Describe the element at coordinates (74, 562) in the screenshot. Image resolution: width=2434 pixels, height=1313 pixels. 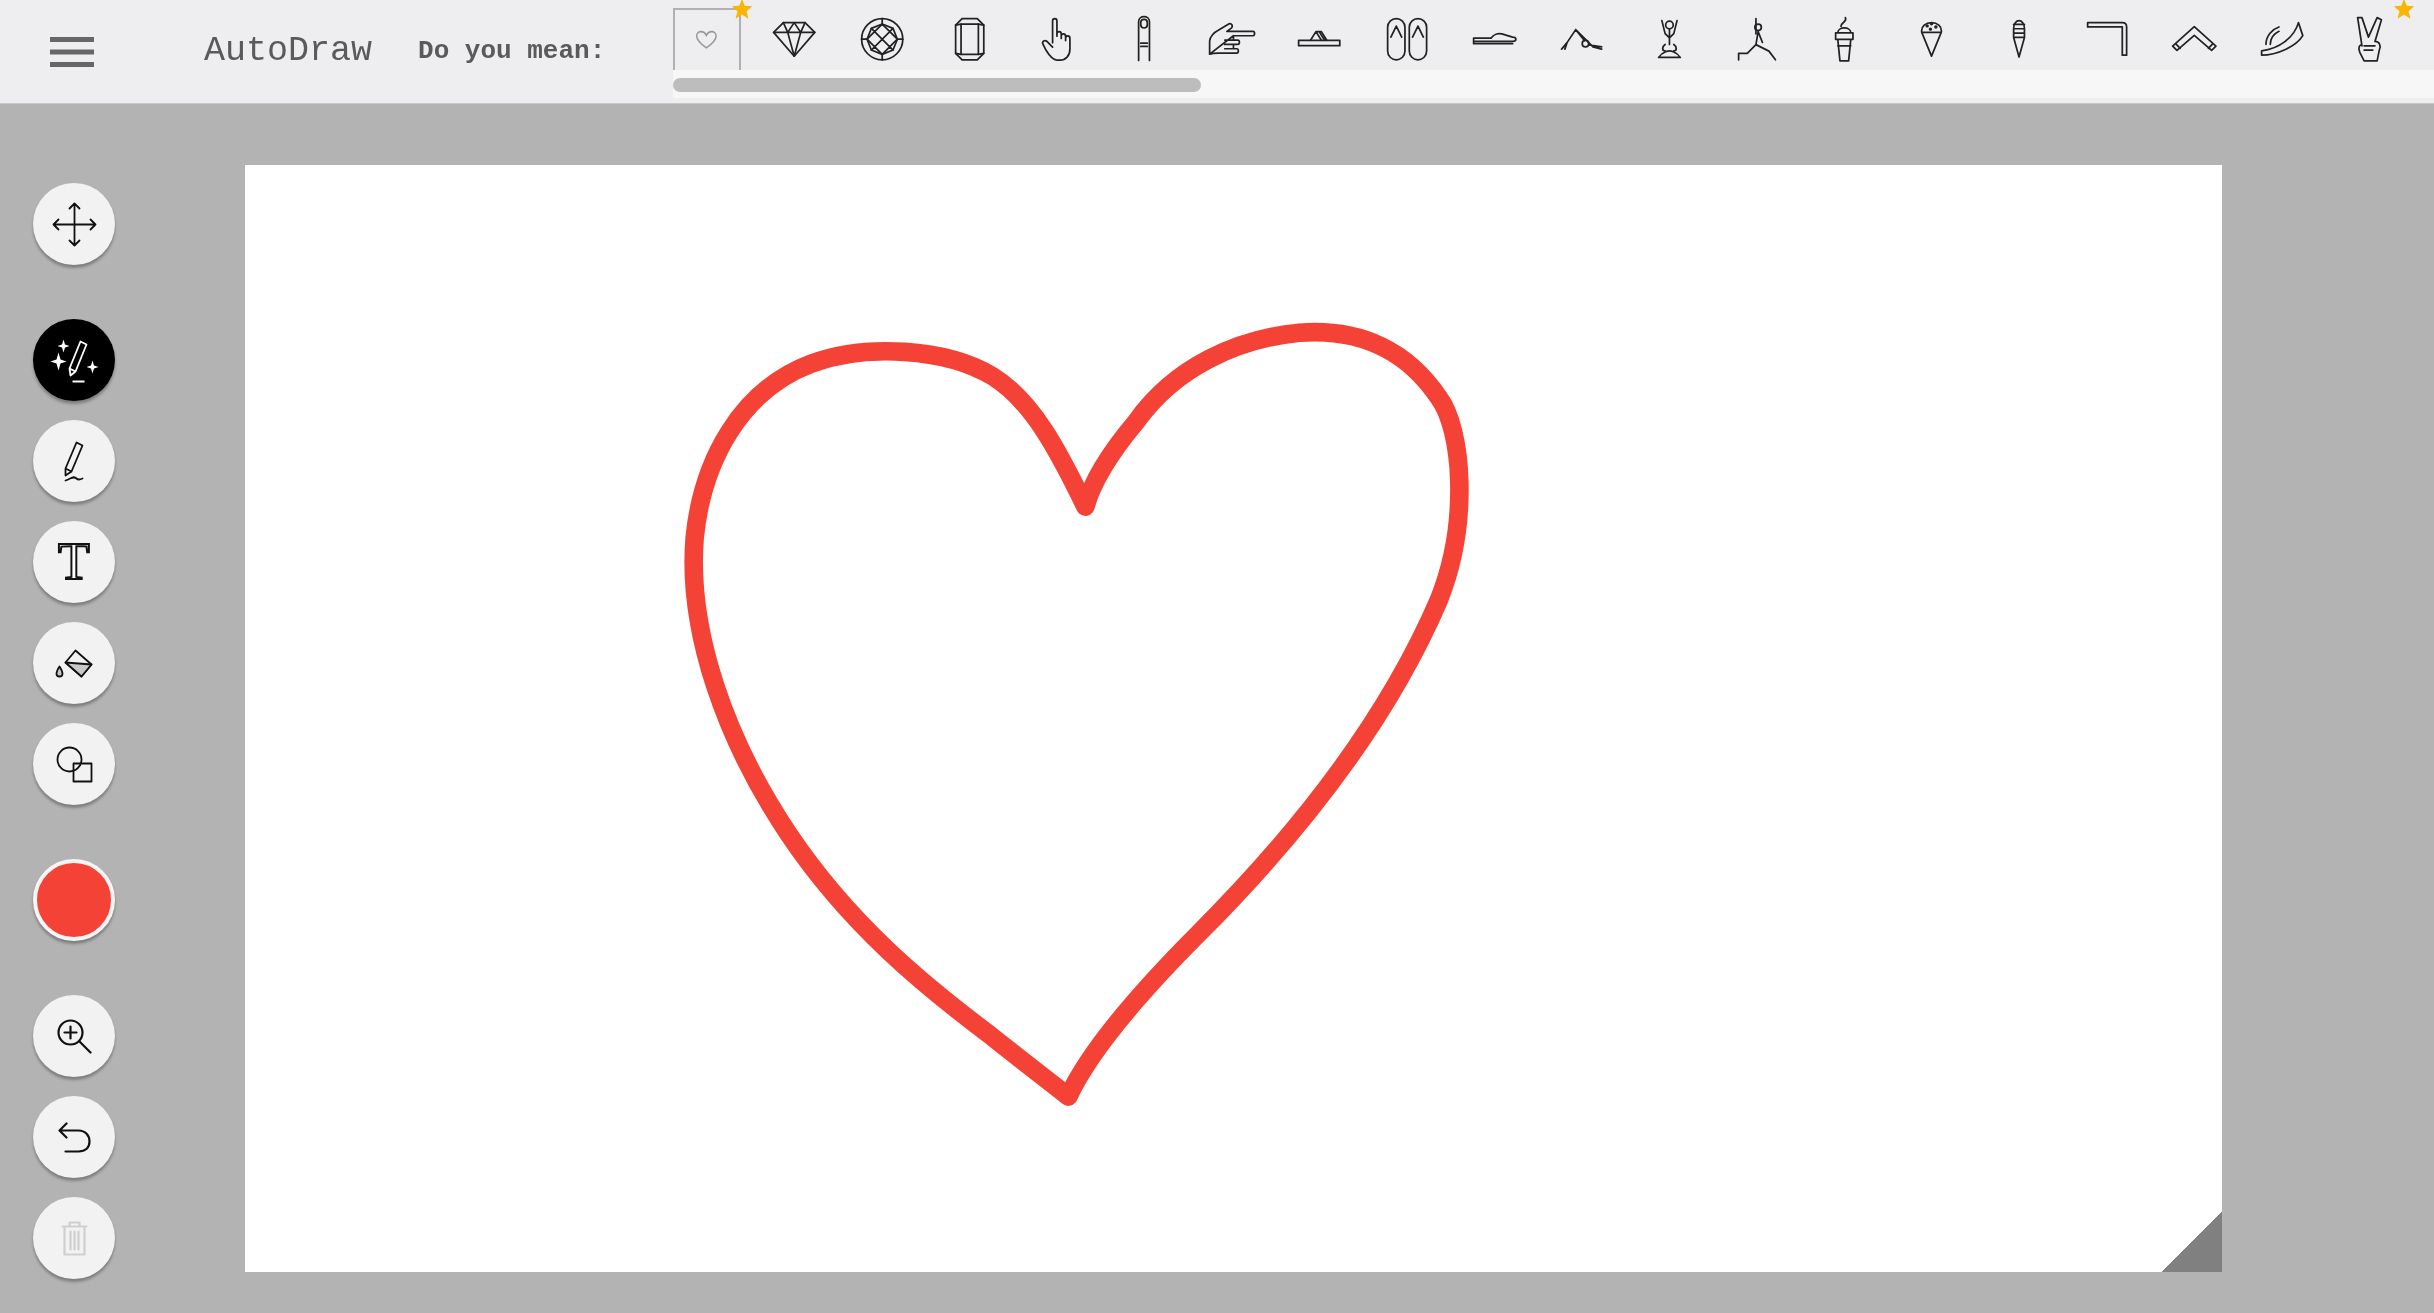
I see `text-tool-button: T` at that location.